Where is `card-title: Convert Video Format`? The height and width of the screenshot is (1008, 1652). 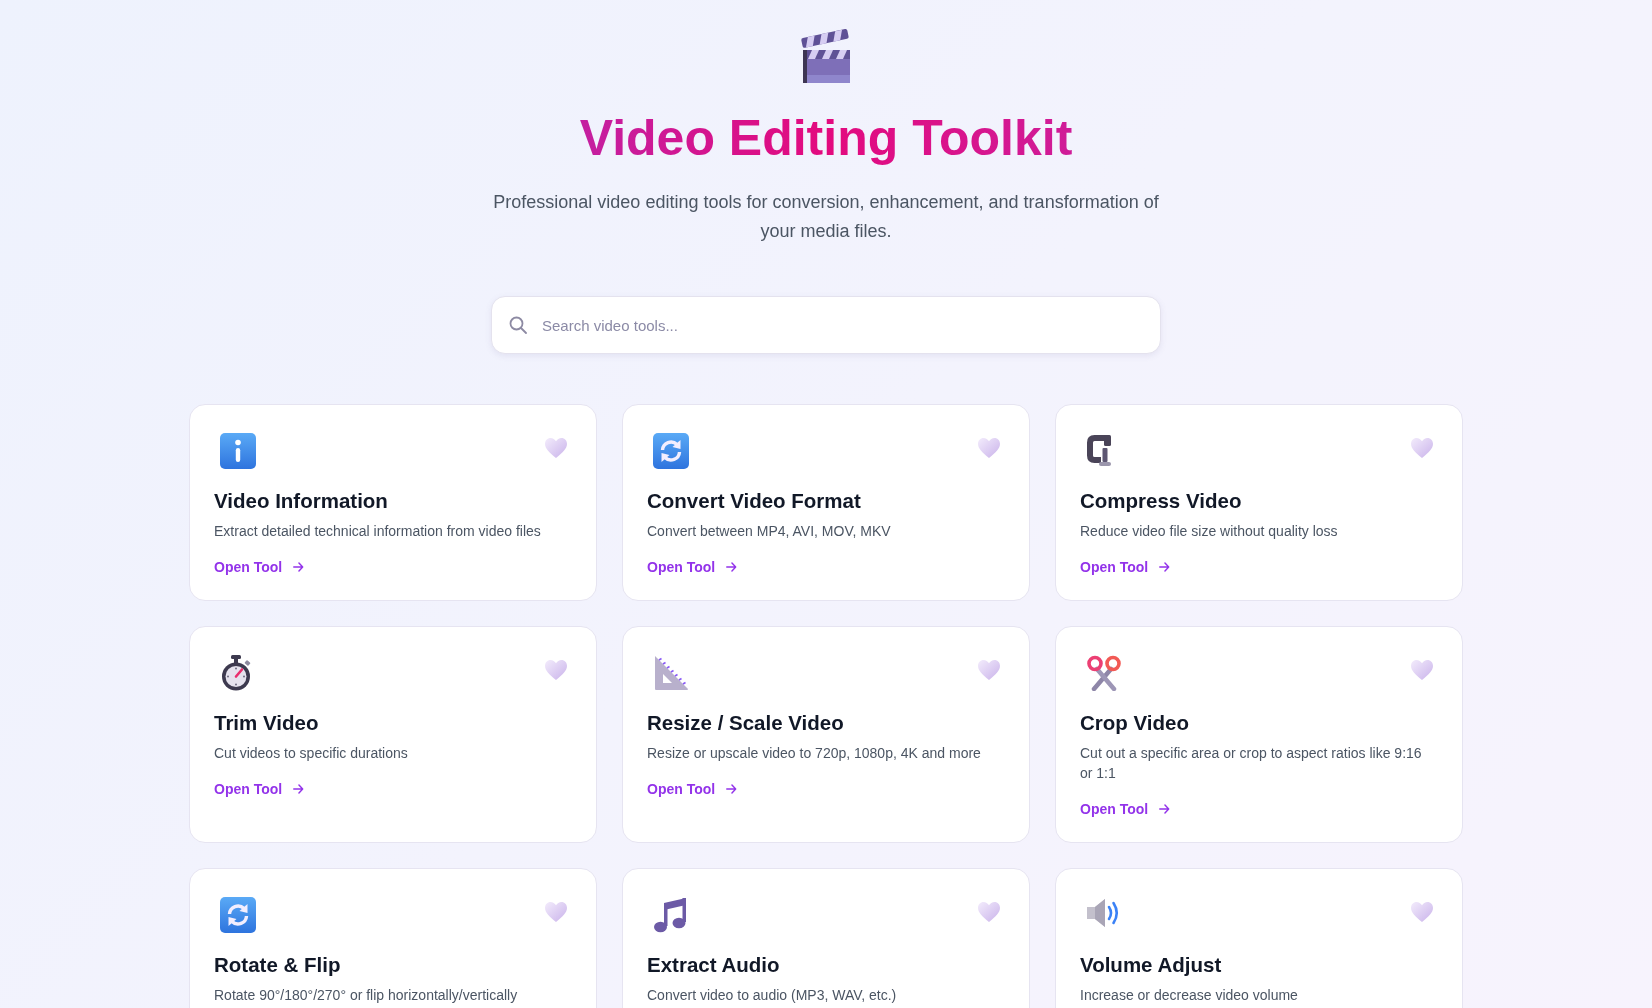 card-title: Convert Video Format is located at coordinates (754, 501).